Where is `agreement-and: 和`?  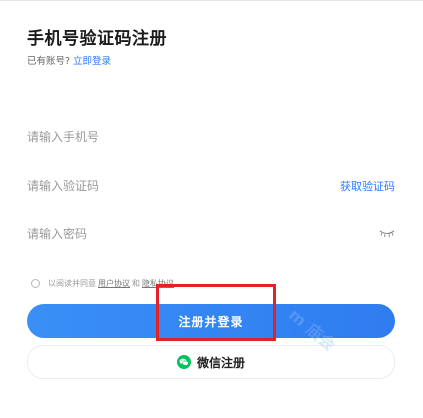 agreement-and: 和 is located at coordinates (136, 283).